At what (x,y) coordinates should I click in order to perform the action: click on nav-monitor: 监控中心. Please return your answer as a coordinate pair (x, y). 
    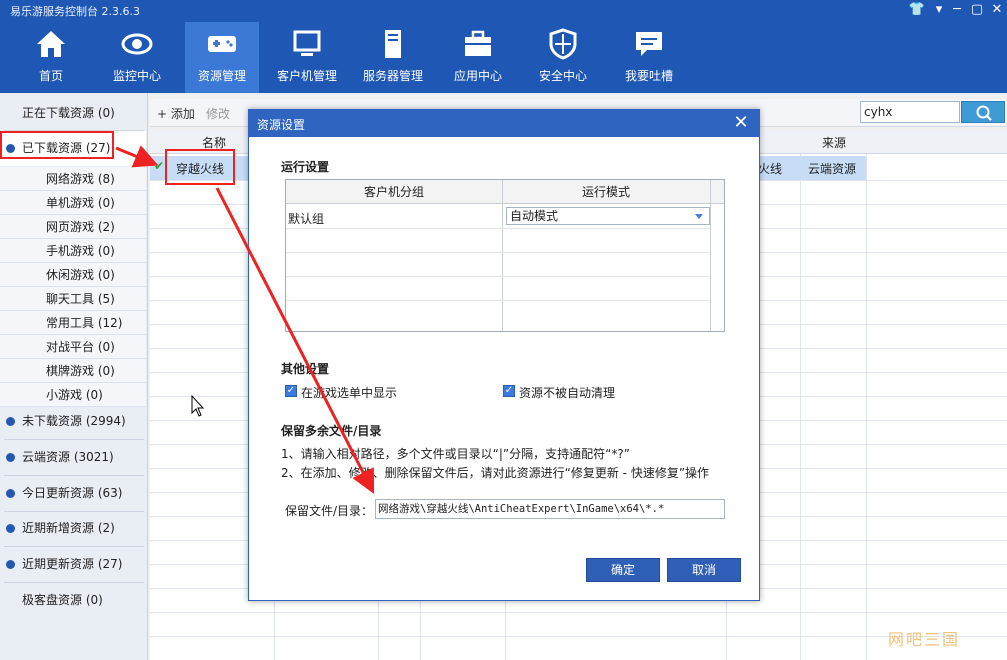
    Looking at the image, I should click on (137, 57).